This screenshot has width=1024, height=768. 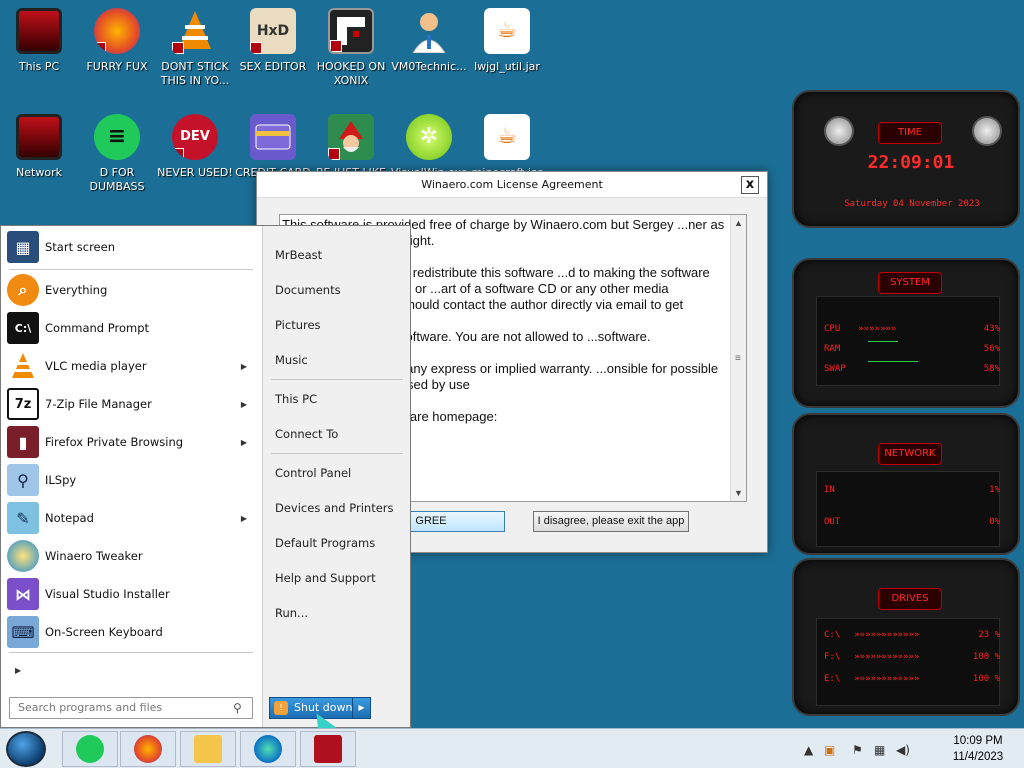 I want to click on taskbar-clock: 10:09 PM 11/4/2023, so click(x=978, y=749).